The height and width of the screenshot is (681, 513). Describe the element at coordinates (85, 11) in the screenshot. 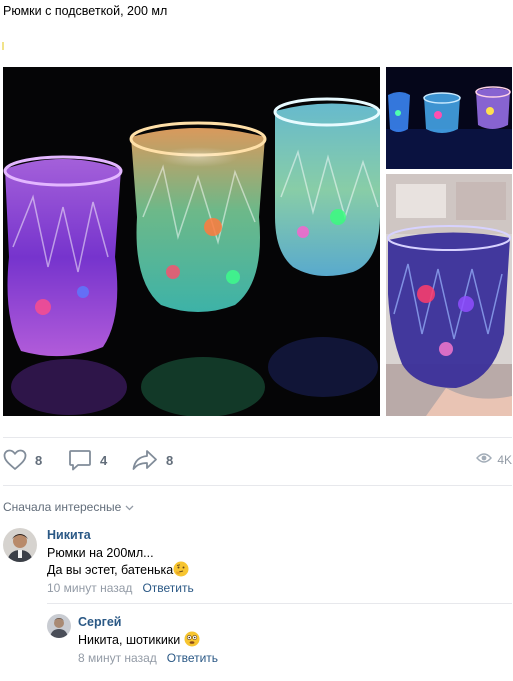

I see `post-text: Рюмки с подсветкой, 200 мл` at that location.